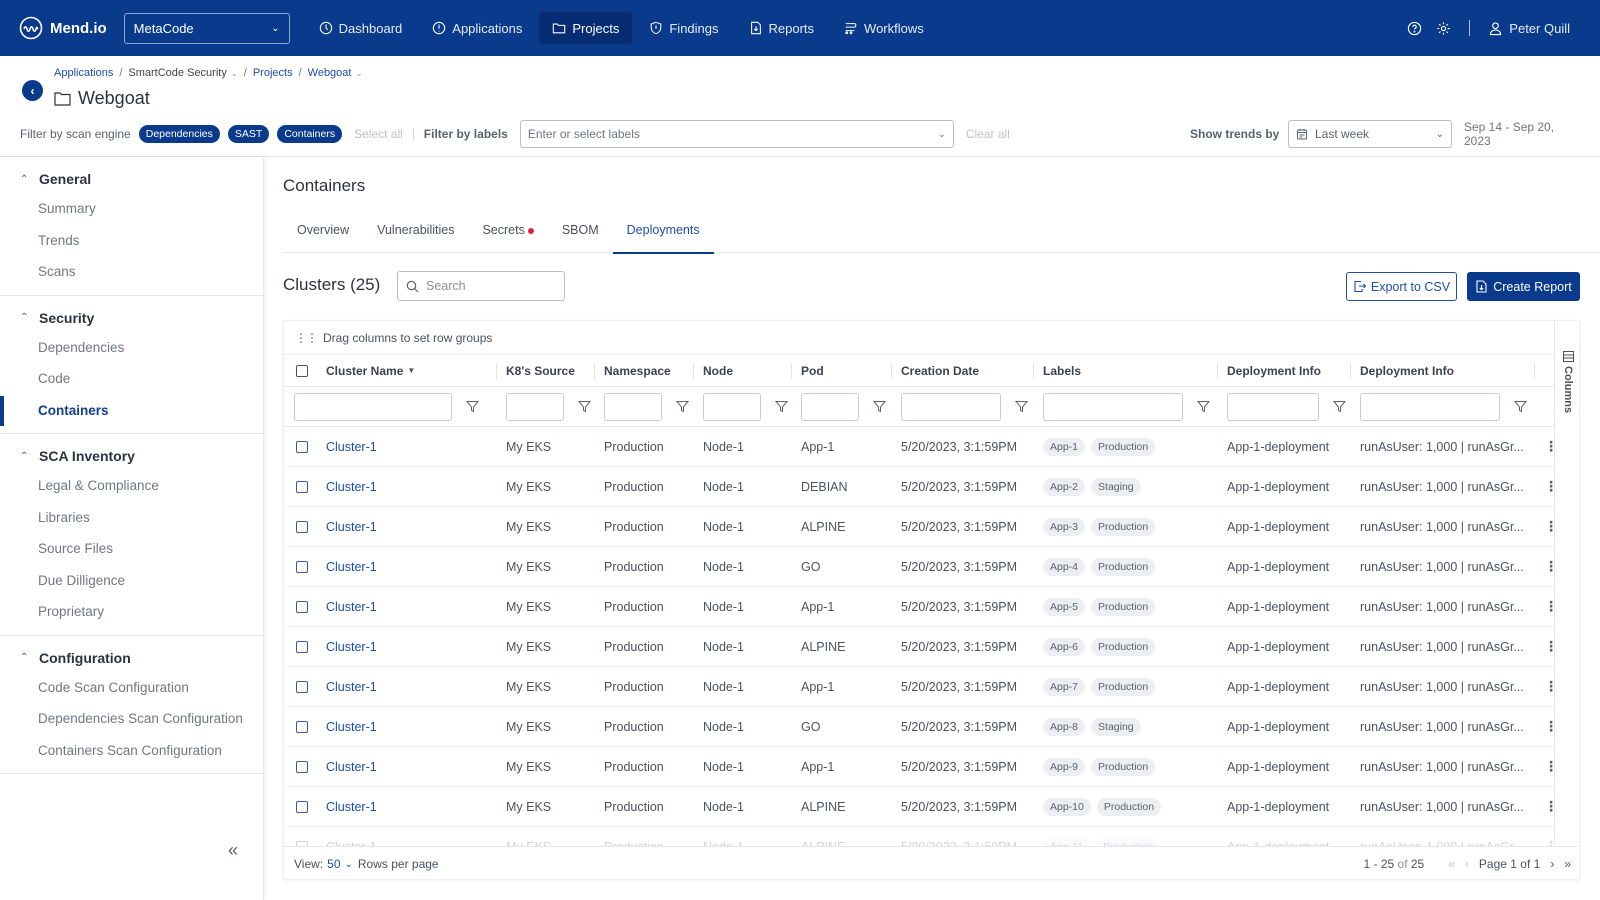 This screenshot has width=1600, height=900. What do you see at coordinates (988, 134) in the screenshot?
I see `clear-all-link: Clear all` at bounding box center [988, 134].